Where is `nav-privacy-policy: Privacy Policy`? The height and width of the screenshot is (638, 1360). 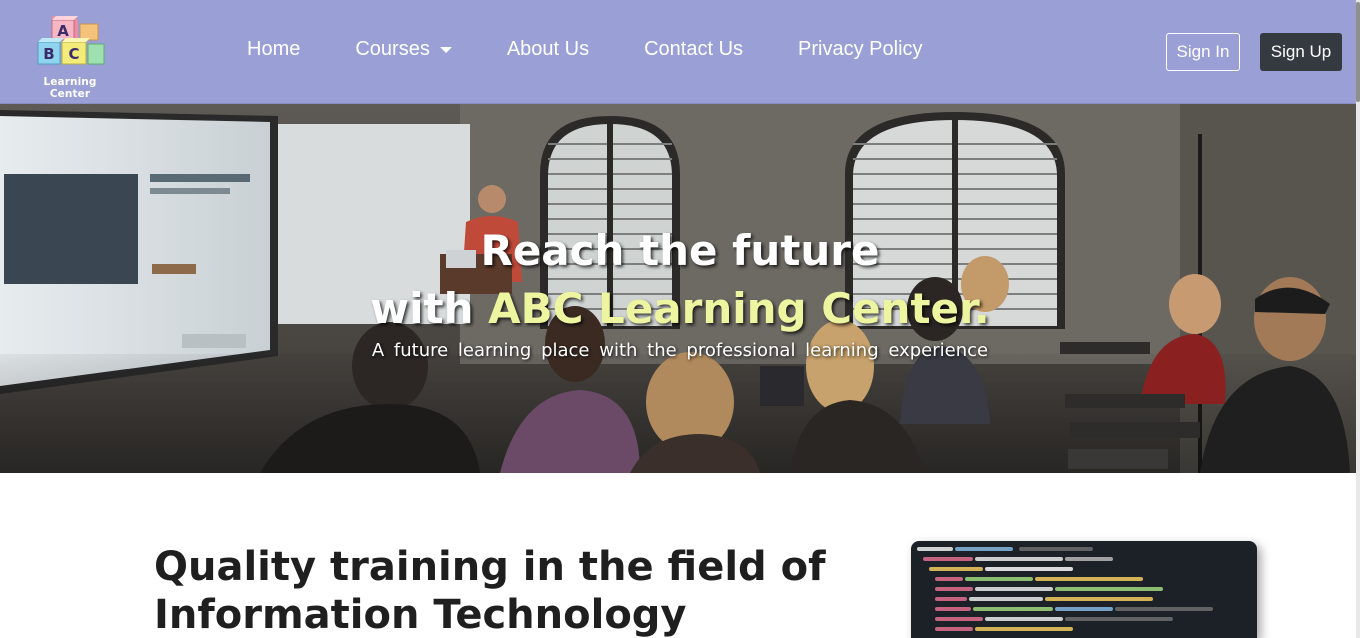 nav-privacy-policy: Privacy Policy is located at coordinates (860, 49).